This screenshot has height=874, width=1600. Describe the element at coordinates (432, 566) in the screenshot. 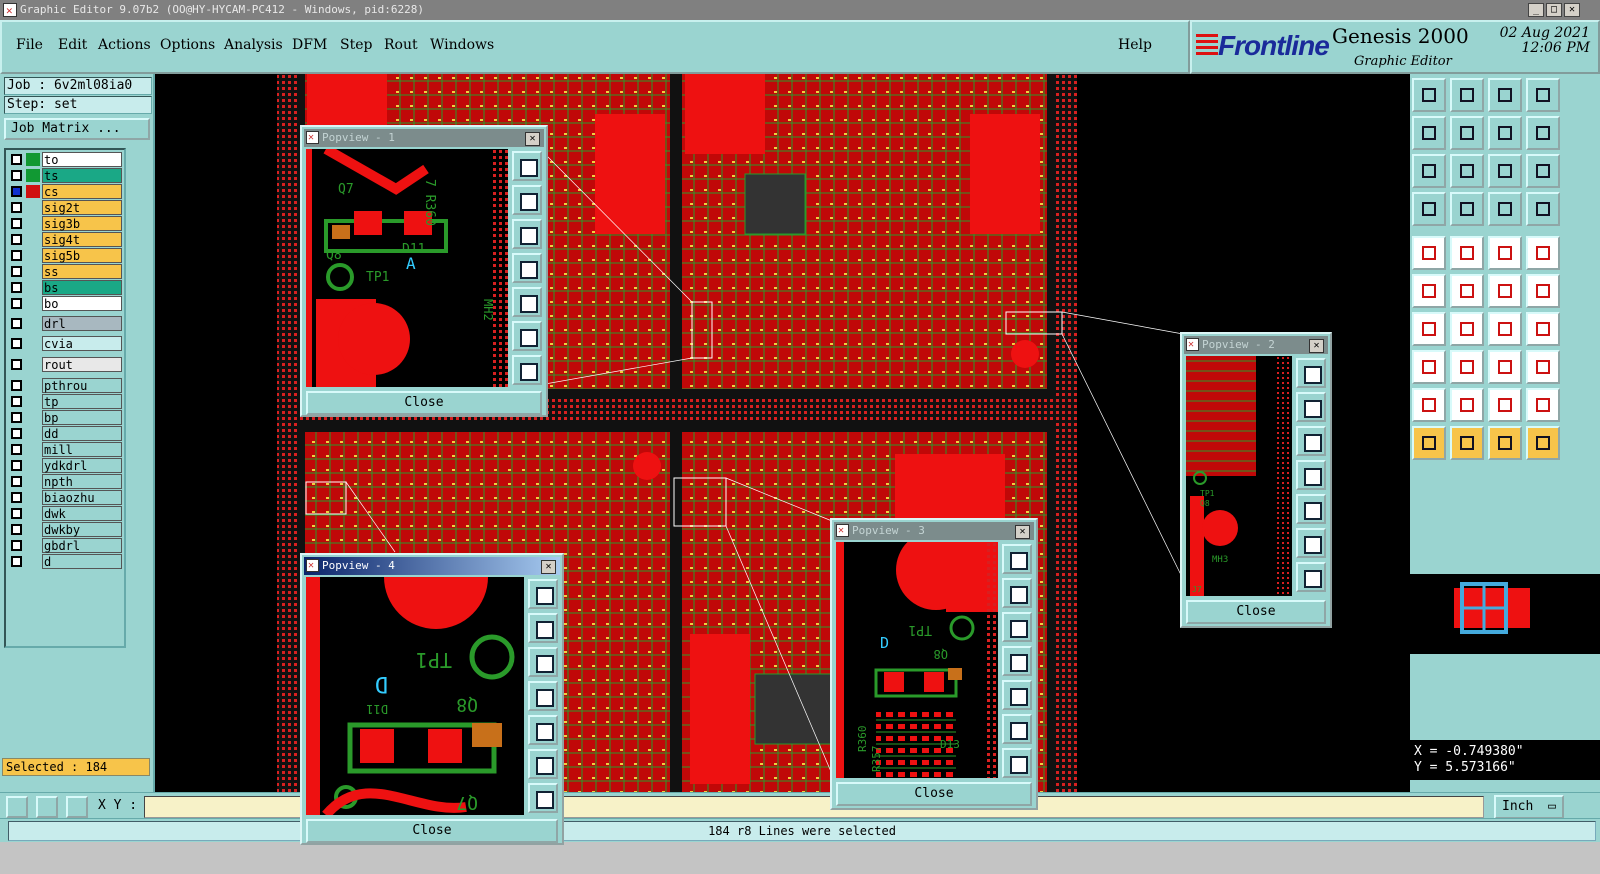

I see `popview-4-title-bar: Popview - 4 ✕` at that location.